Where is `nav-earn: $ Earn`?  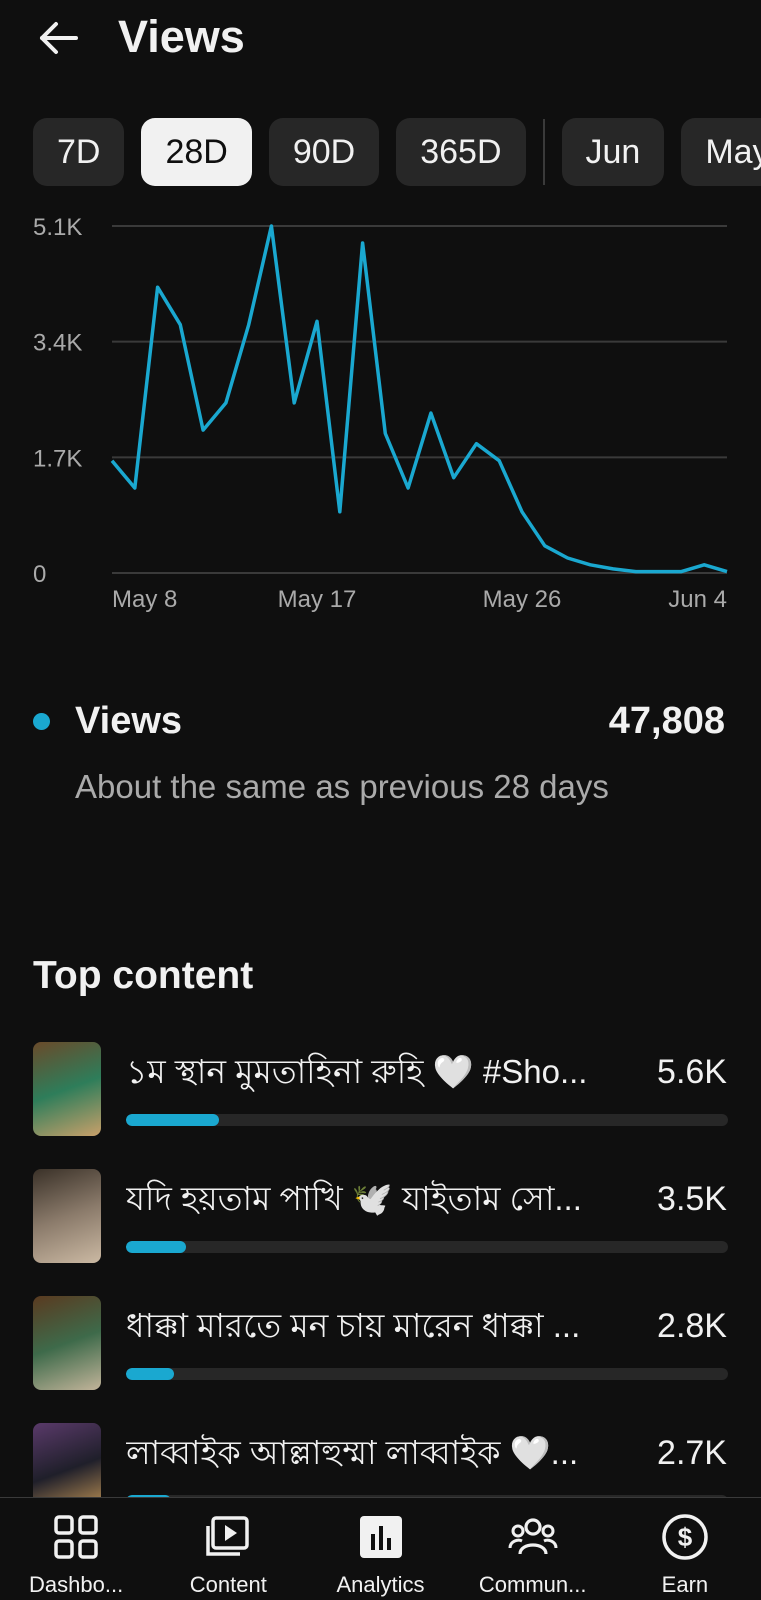
nav-earn: $ Earn is located at coordinates (685, 1549).